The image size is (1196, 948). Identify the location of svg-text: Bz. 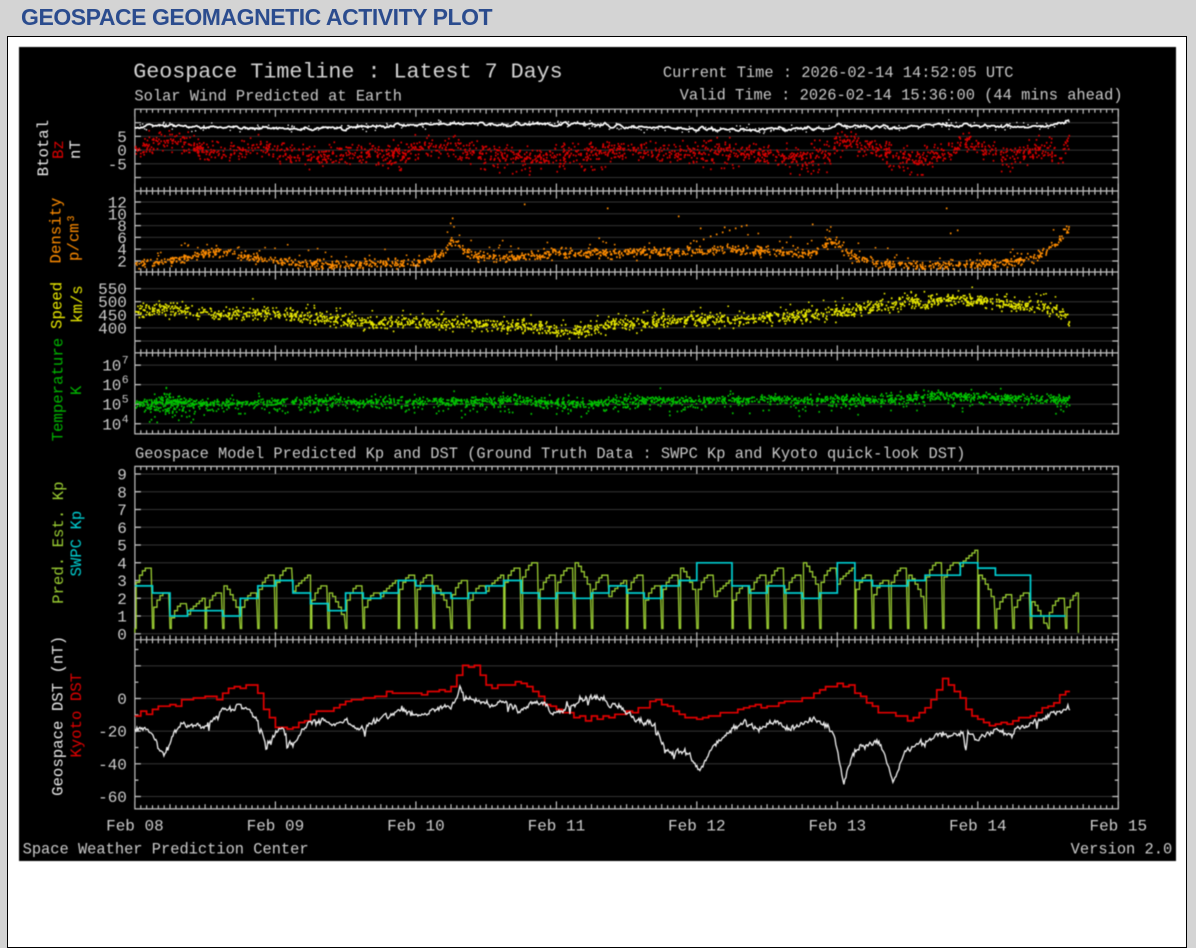
(59, 149).